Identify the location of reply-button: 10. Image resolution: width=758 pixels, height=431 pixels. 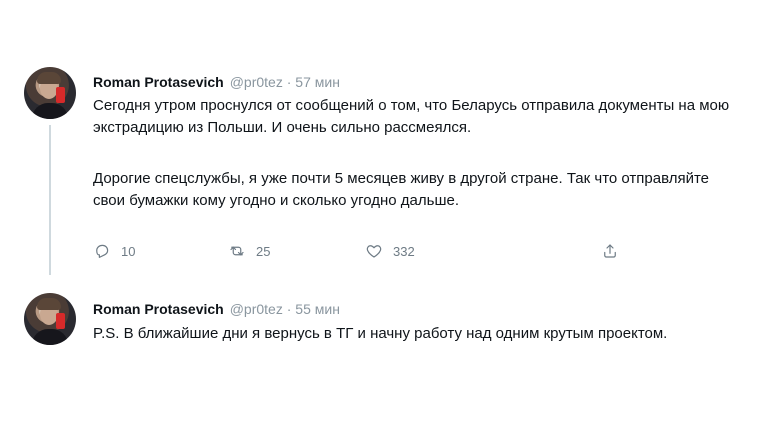
(114, 251).